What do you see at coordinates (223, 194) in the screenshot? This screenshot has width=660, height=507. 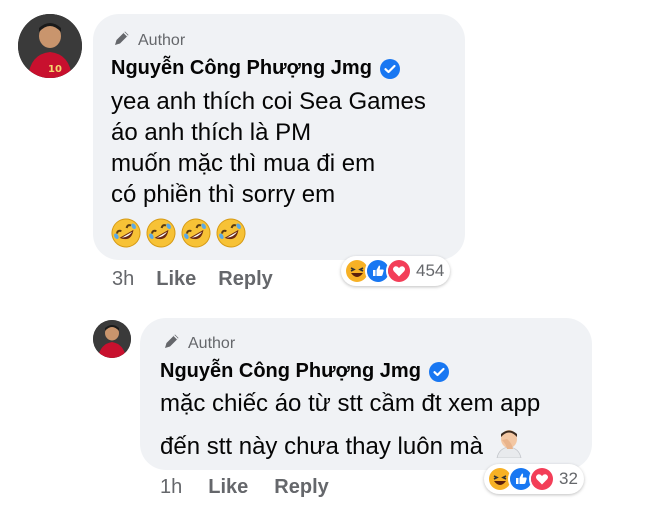 I see `comment-text-line: có phiền thì sorry em` at bounding box center [223, 194].